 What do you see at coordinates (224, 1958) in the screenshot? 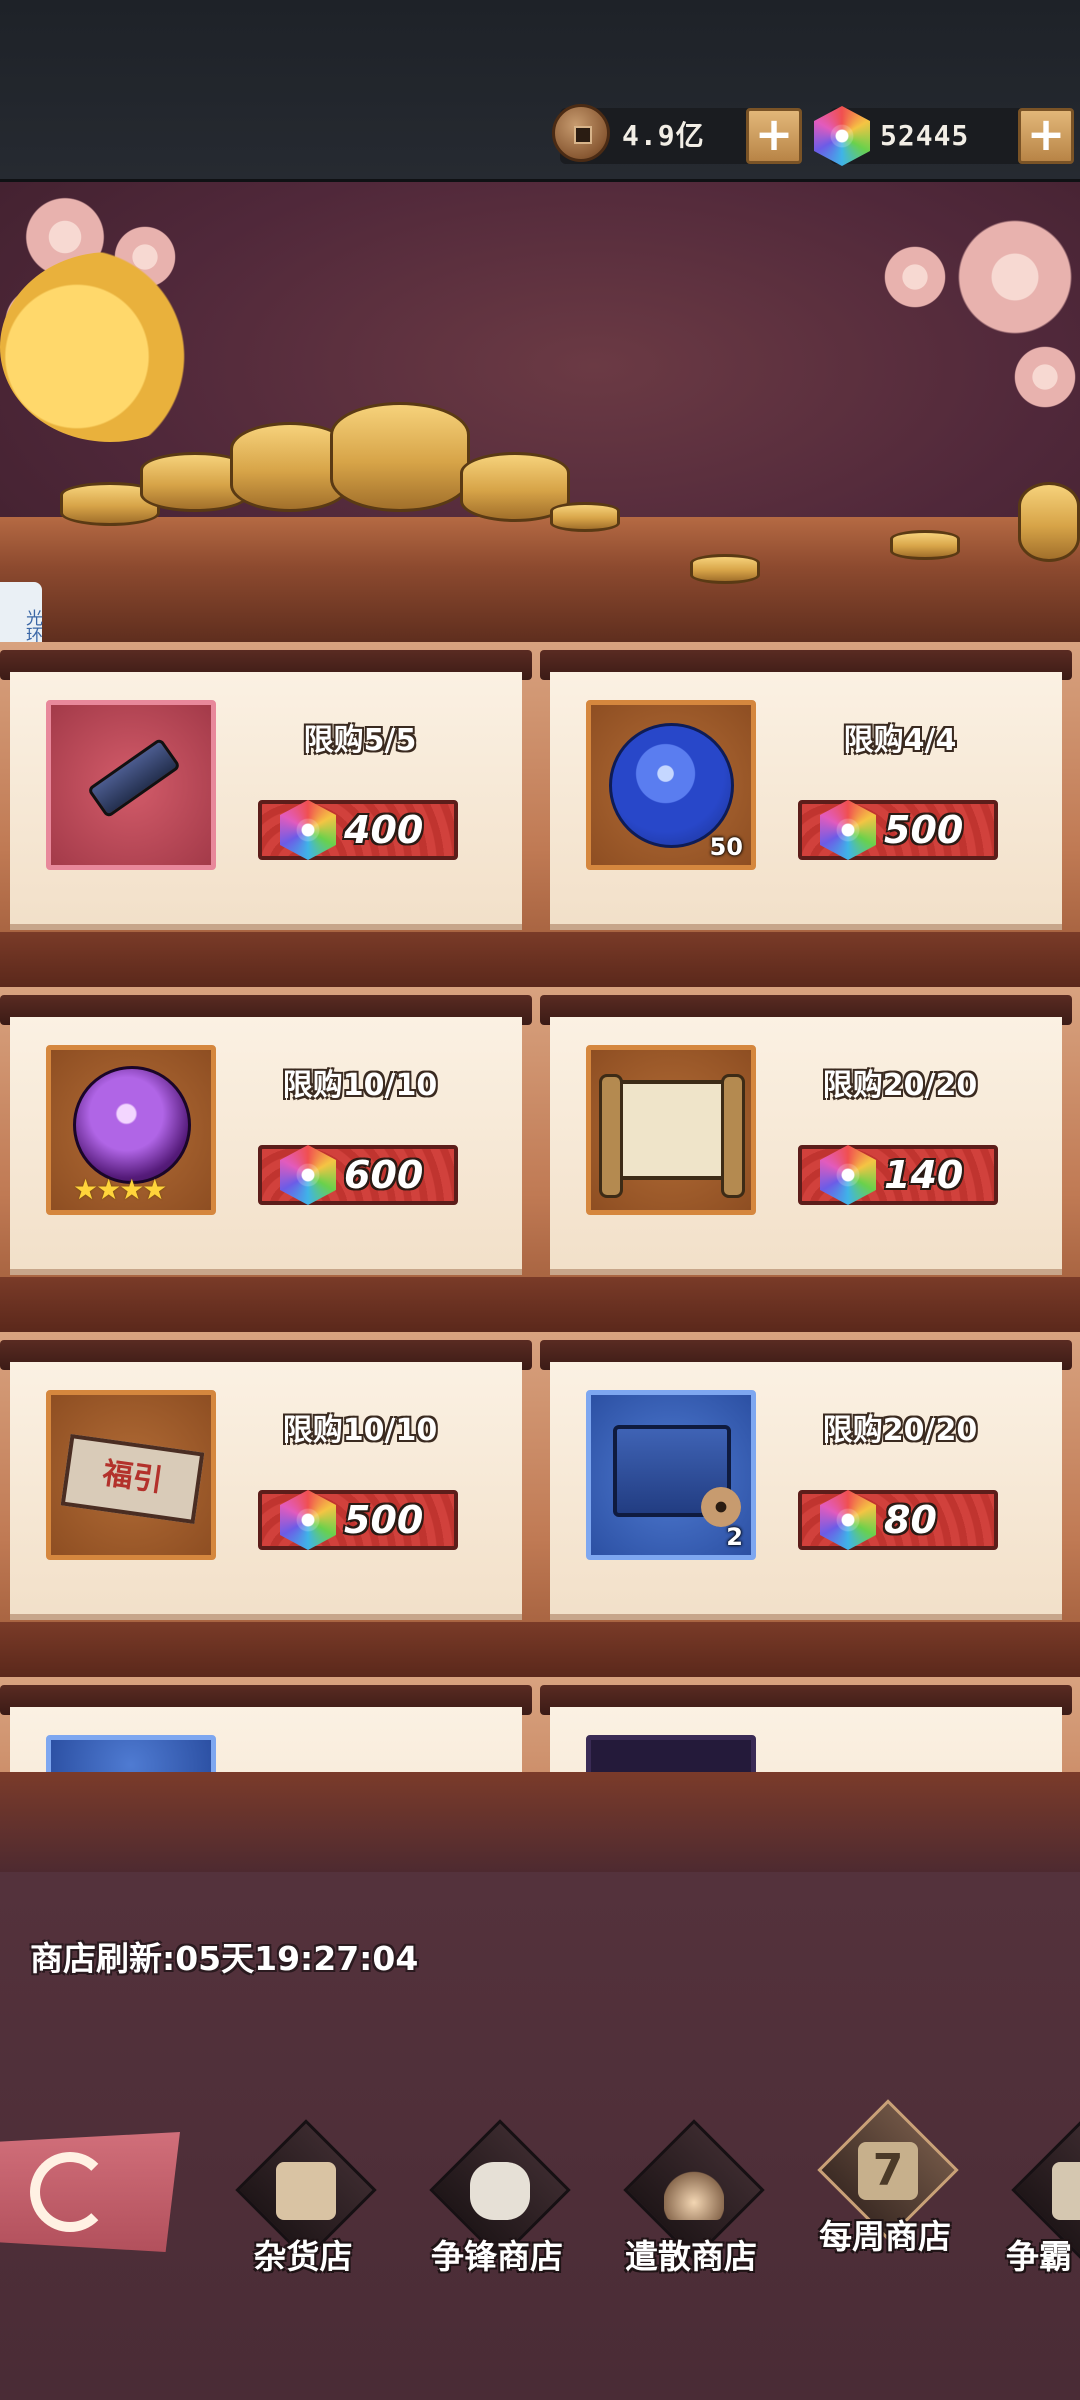
I see `shop-refresh-timer: 商店刷新:05天19:27:04` at bounding box center [224, 1958].